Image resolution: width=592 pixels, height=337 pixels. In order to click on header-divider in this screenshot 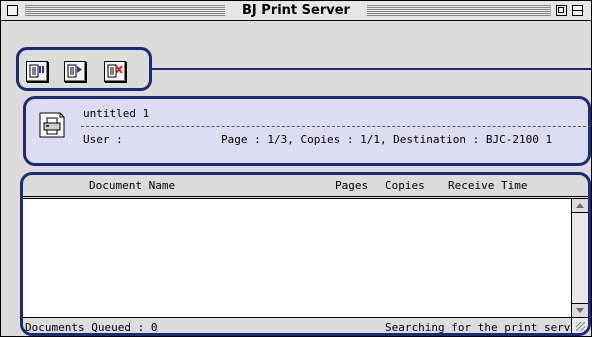, I will do `click(305, 196)`.